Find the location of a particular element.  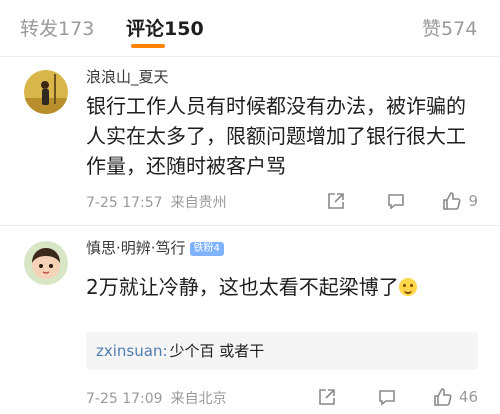

reply-username: zxinsuan: is located at coordinates (132, 351).